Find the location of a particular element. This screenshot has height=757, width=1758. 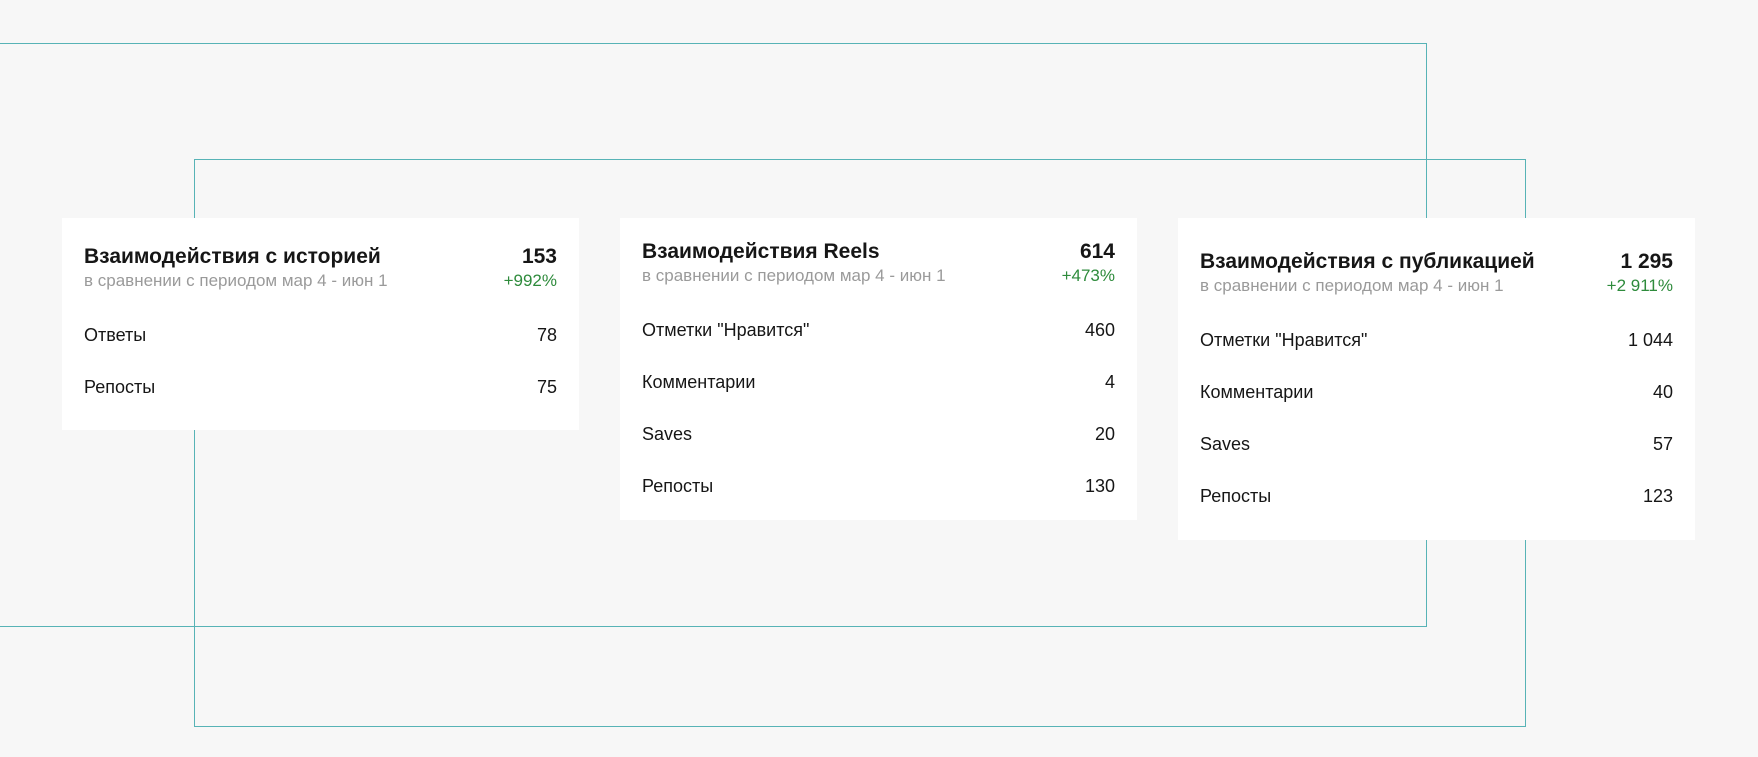

card-total: 1 295 is located at coordinates (1646, 261).